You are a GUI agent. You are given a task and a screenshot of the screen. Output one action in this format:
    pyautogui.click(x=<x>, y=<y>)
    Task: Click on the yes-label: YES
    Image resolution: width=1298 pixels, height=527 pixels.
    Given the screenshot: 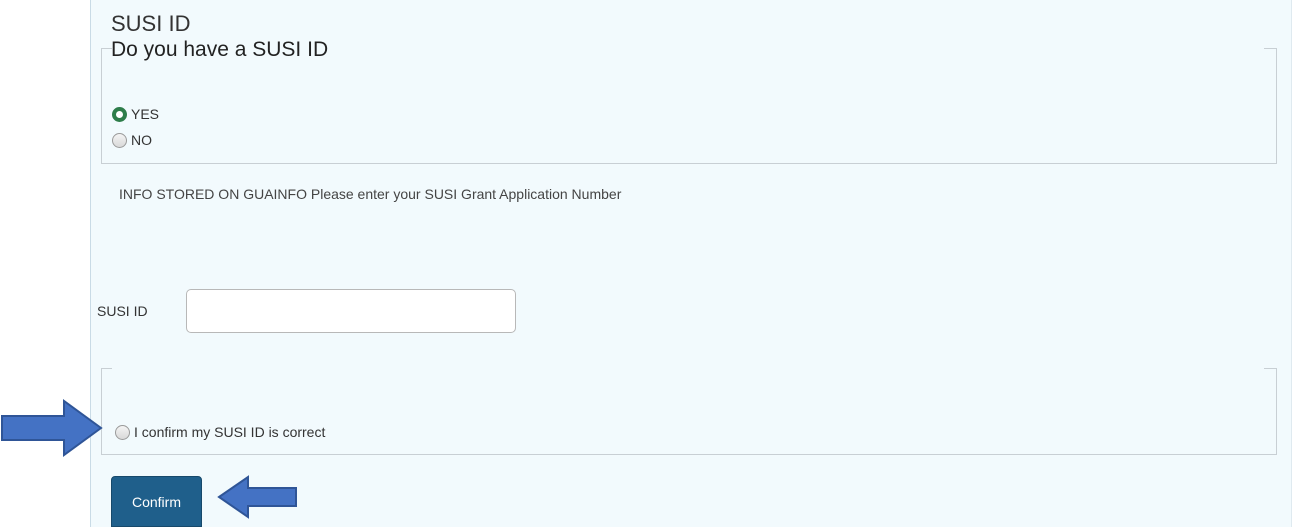 What is the action you would take?
    pyautogui.click(x=145, y=114)
    